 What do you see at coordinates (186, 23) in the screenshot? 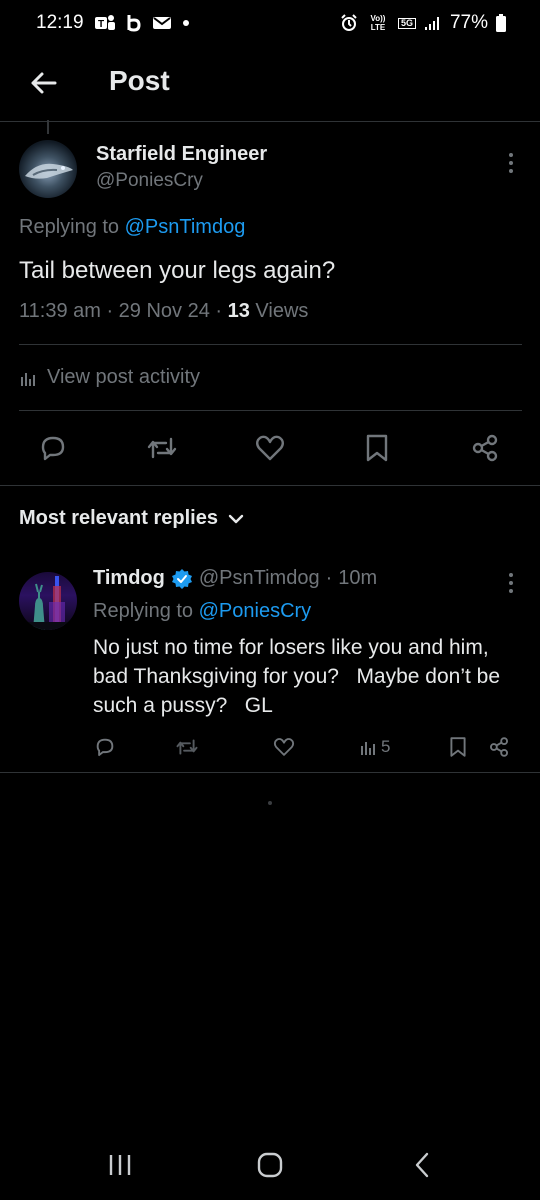
I see `dot-icon` at bounding box center [186, 23].